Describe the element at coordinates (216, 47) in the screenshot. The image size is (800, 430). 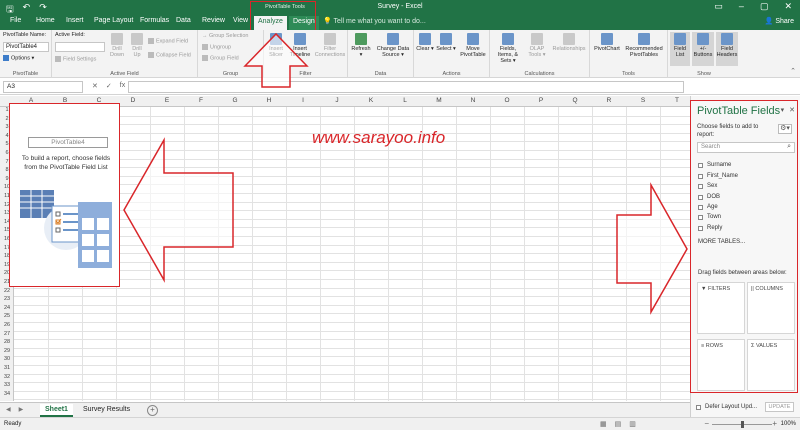
I see `ungroup-button: Ungroup` at that location.